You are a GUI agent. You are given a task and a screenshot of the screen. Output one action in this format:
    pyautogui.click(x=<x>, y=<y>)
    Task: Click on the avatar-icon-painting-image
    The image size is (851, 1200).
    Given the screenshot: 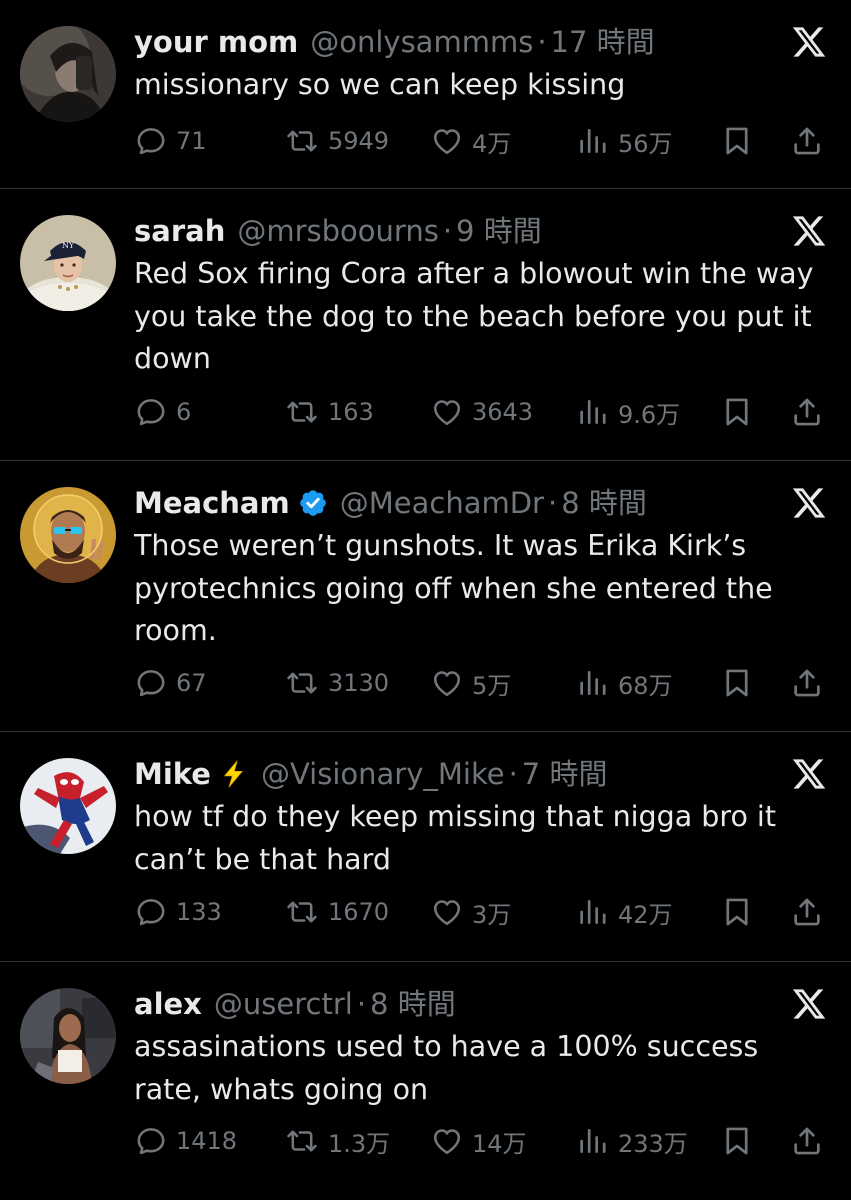 What is the action you would take?
    pyautogui.click(x=68, y=535)
    